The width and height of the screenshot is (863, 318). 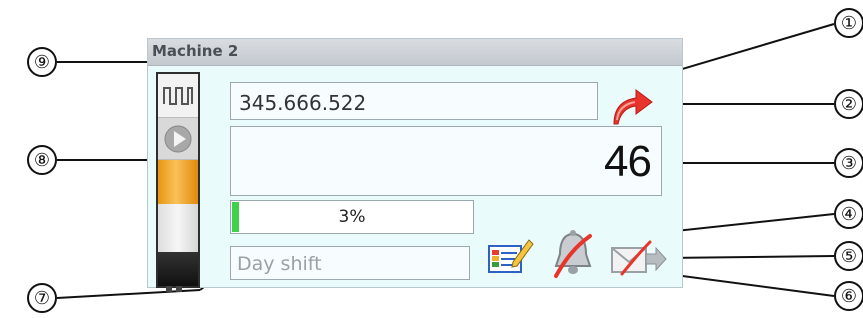 I want to click on main-count-field: 46, so click(x=446, y=161).